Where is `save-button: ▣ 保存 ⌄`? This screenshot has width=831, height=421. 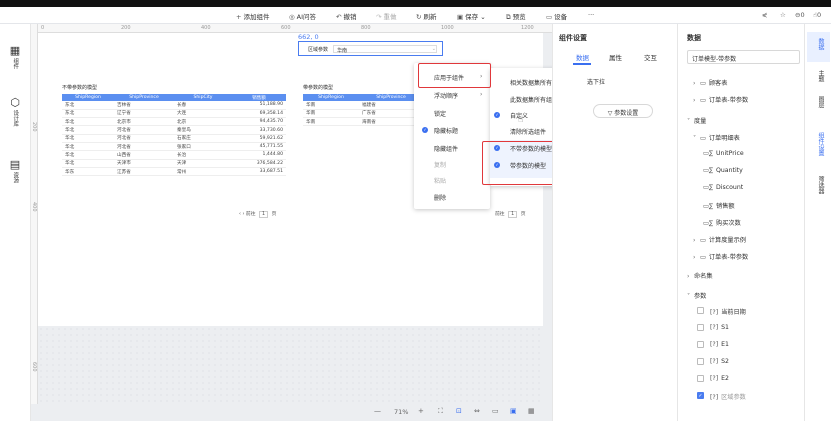
save-button: ▣ 保存 ⌄ is located at coordinates (471, 16).